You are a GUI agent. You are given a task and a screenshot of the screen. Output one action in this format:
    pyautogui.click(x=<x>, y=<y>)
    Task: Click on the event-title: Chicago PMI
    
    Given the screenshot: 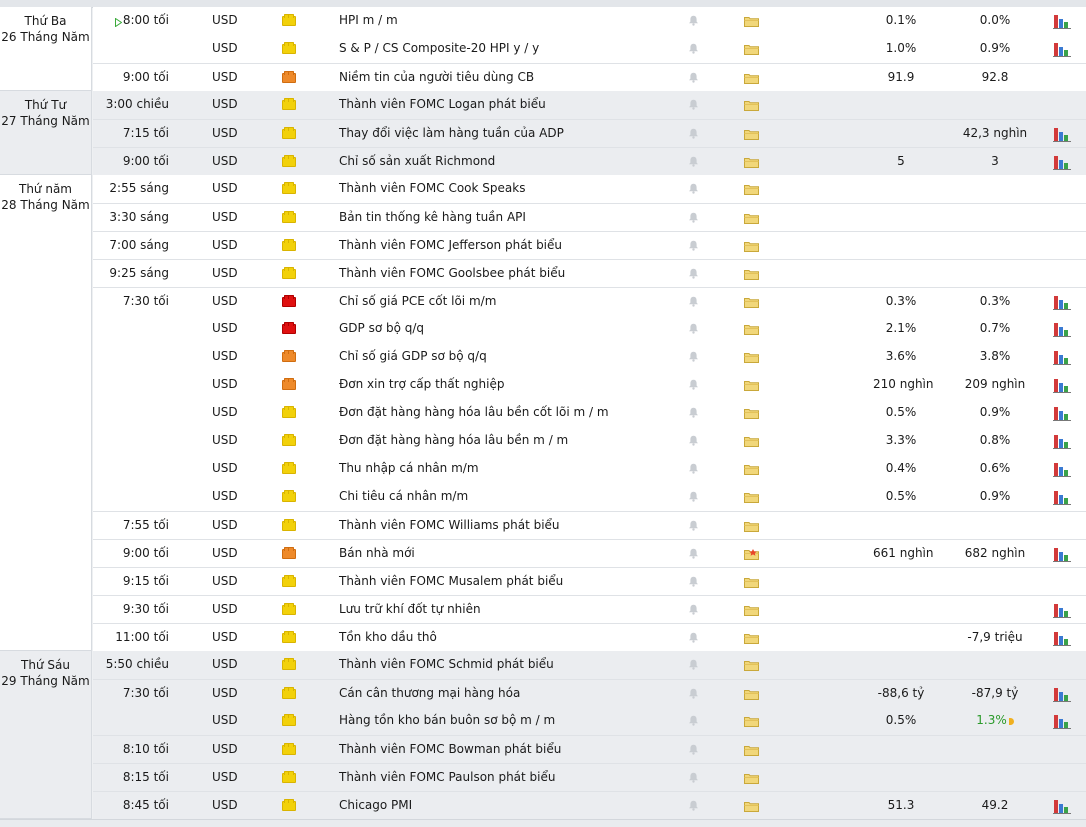 What is the action you would take?
    pyautogui.click(x=375, y=805)
    